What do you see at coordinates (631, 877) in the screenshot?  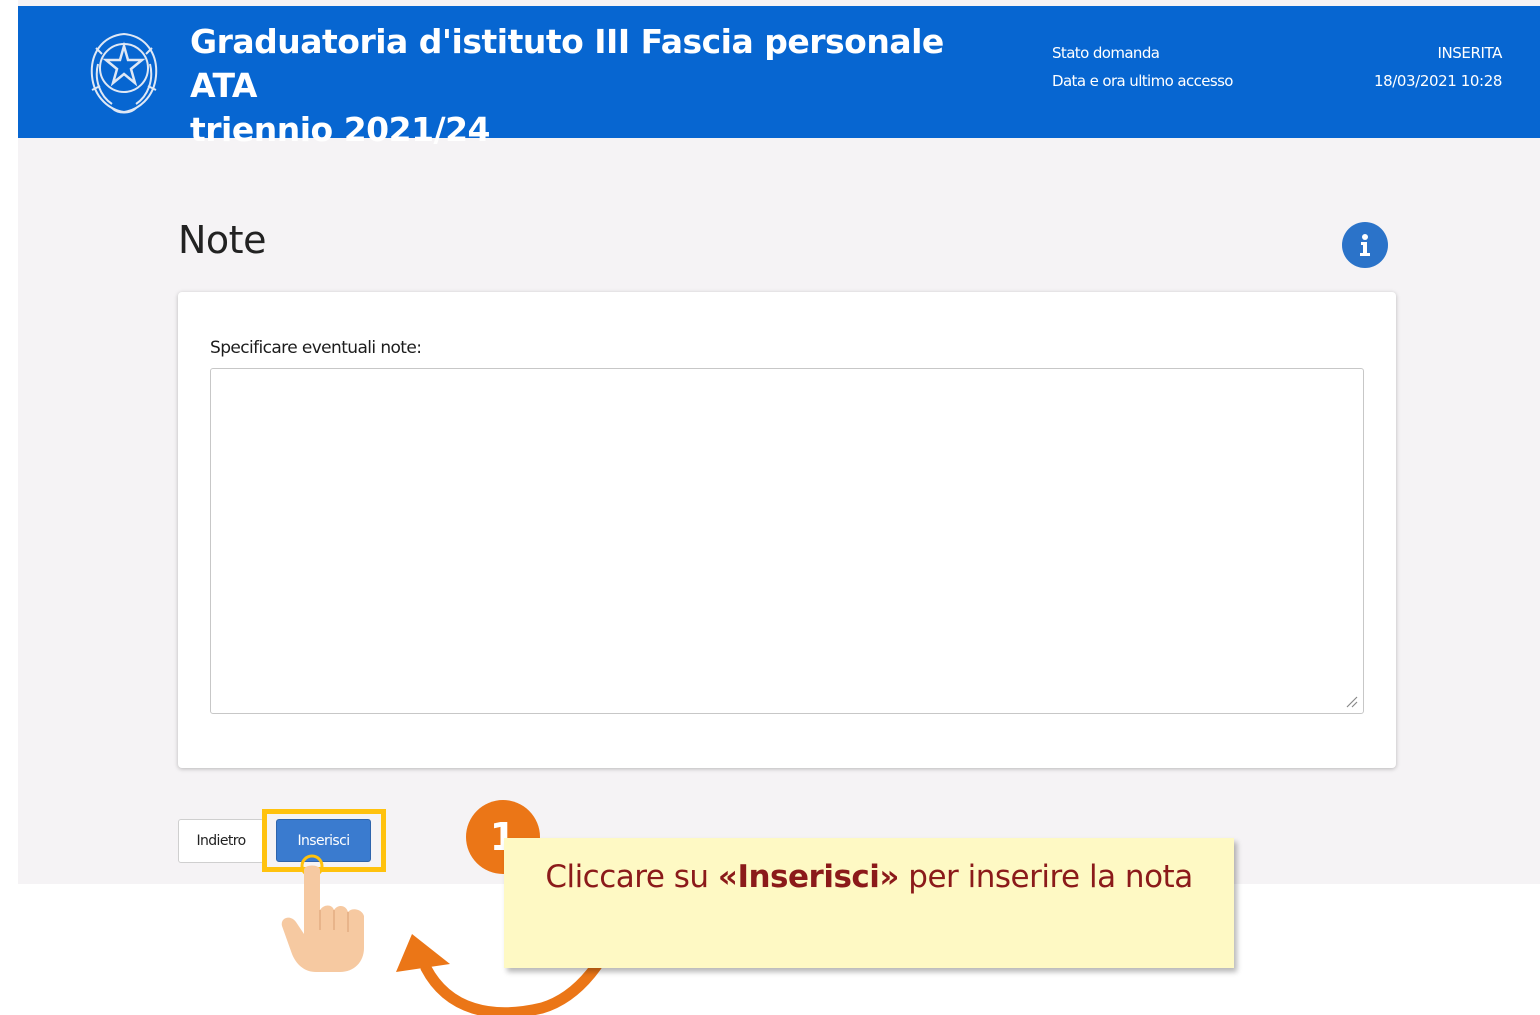 I see `instruction-prefix: Cliccare su` at bounding box center [631, 877].